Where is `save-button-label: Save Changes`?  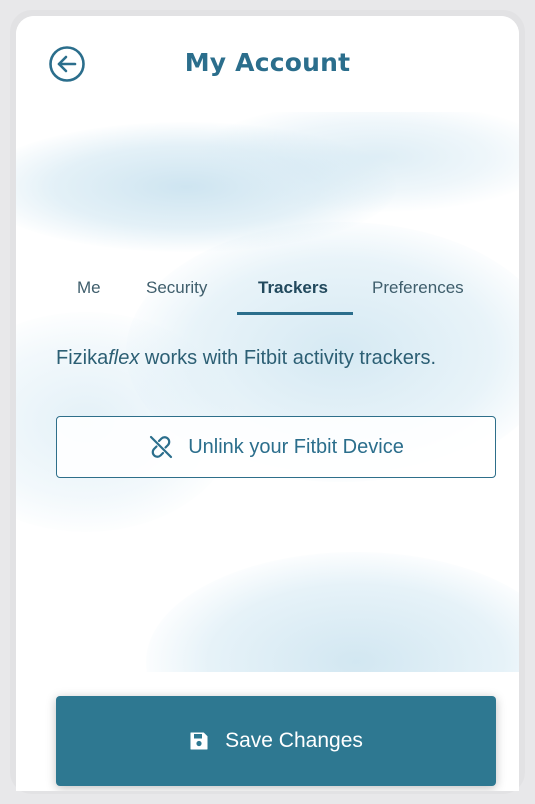 save-button-label: Save Changes is located at coordinates (294, 740).